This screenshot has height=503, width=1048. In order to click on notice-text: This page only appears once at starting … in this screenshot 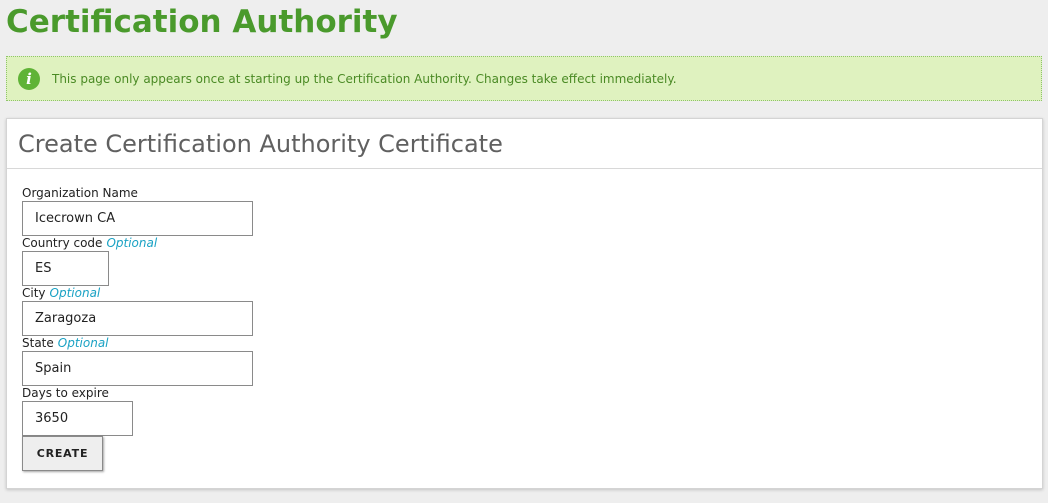, I will do `click(364, 78)`.